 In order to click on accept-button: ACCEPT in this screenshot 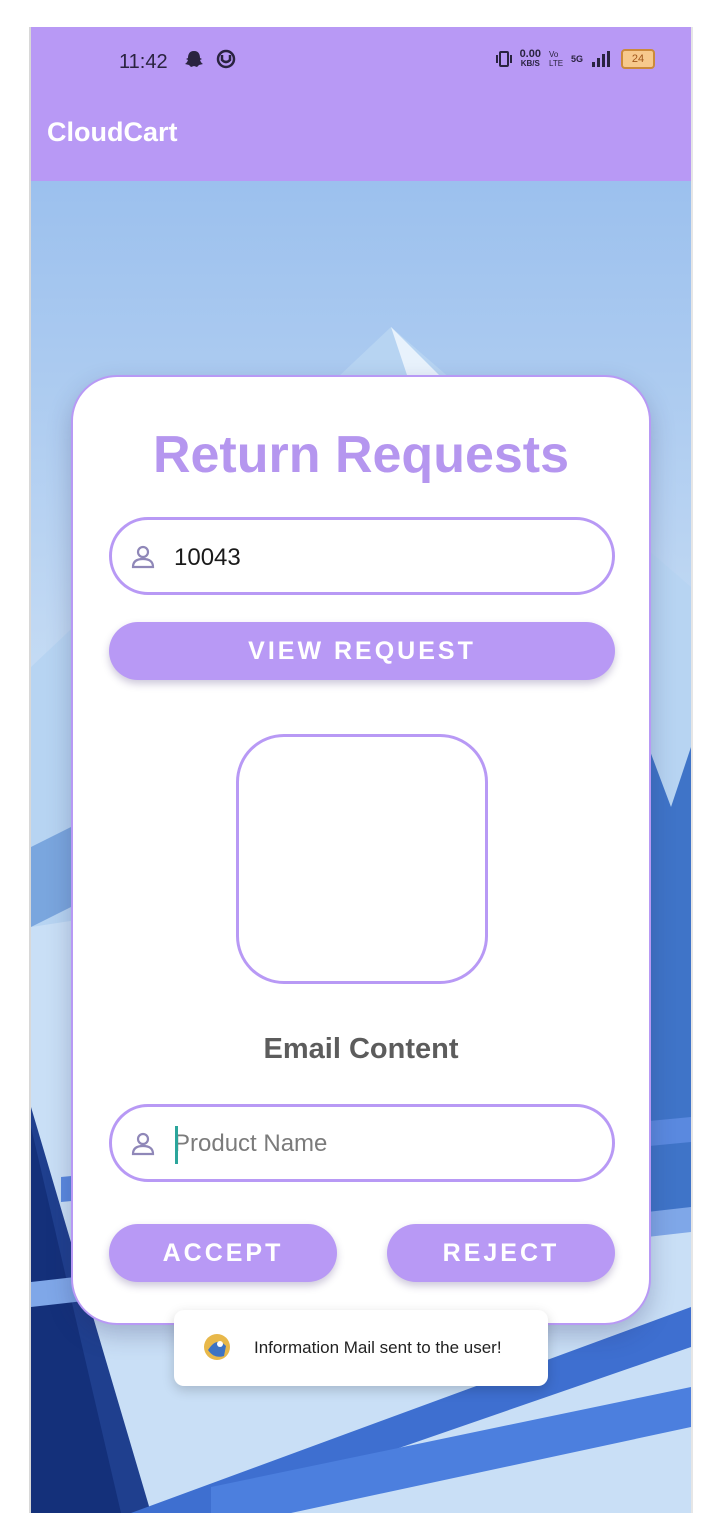, I will do `click(223, 1253)`.